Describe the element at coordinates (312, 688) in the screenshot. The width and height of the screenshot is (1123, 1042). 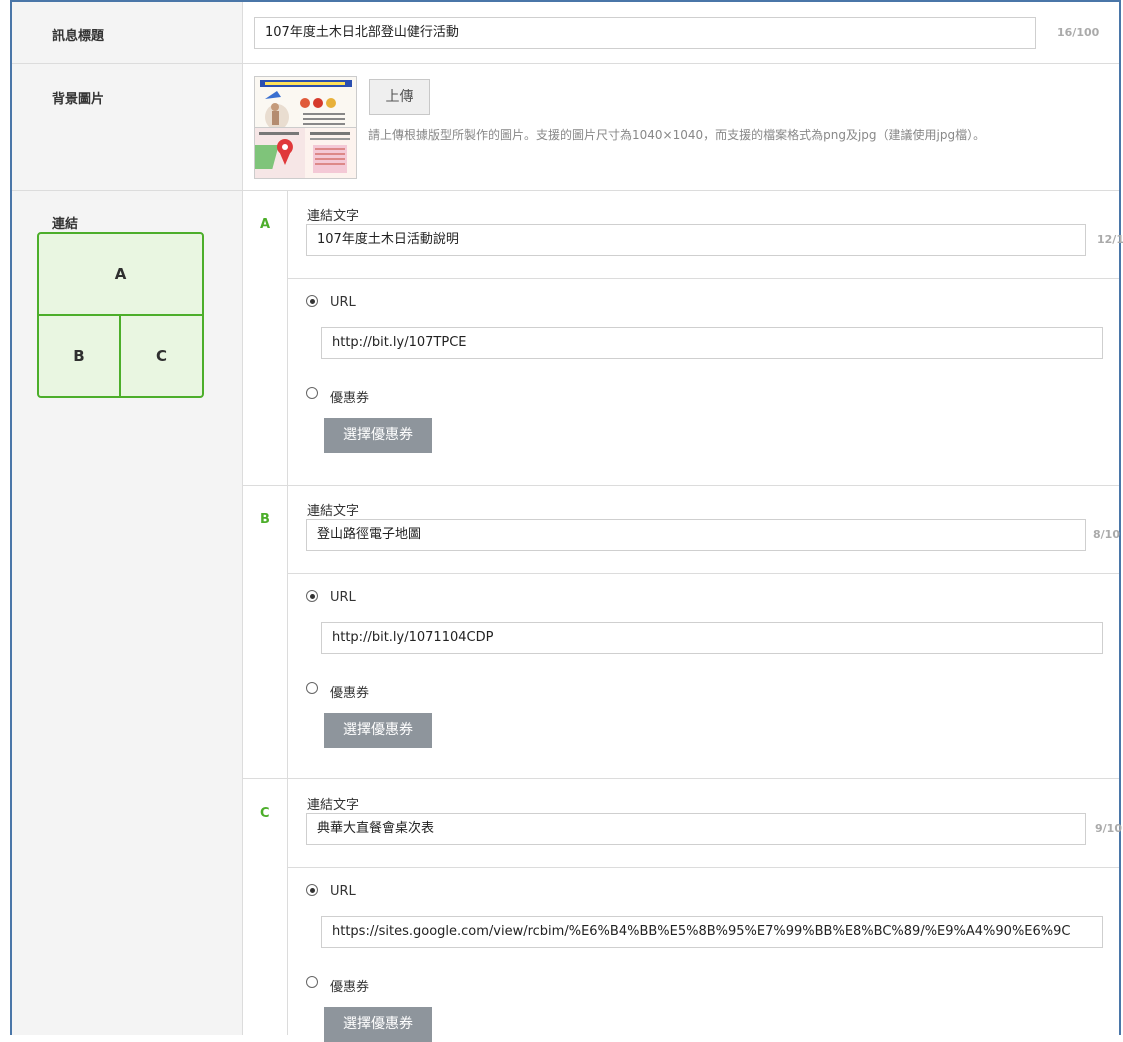
I see `link-b-coupon-radio` at that location.